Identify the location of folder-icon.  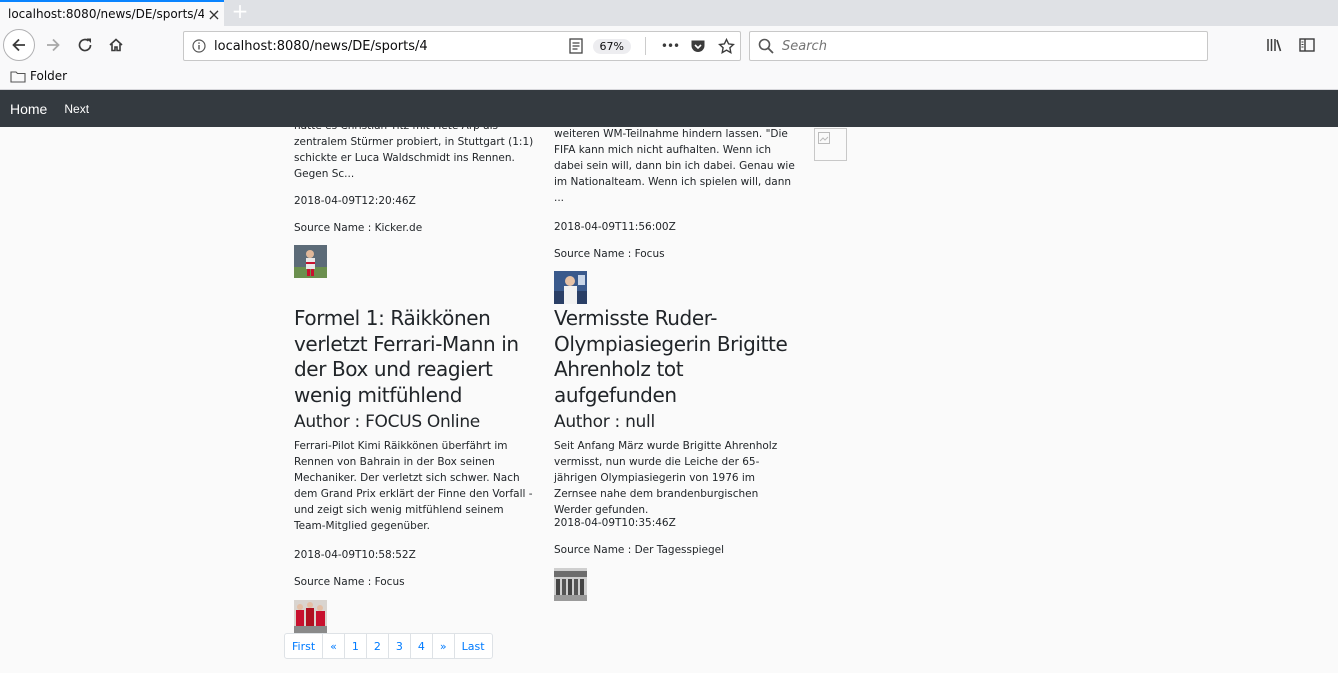
(18, 76).